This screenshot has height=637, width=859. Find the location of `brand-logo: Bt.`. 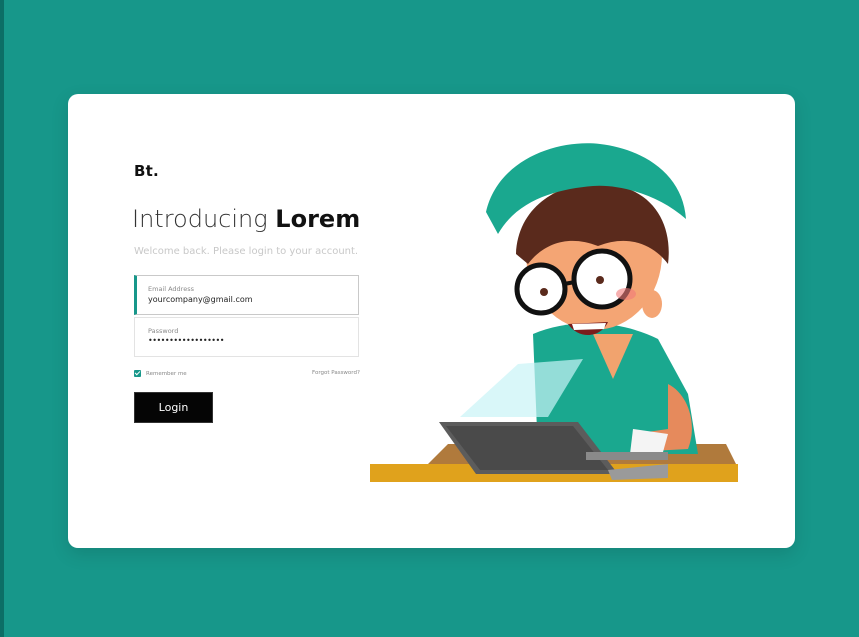

brand-logo: Bt. is located at coordinates (146, 171).